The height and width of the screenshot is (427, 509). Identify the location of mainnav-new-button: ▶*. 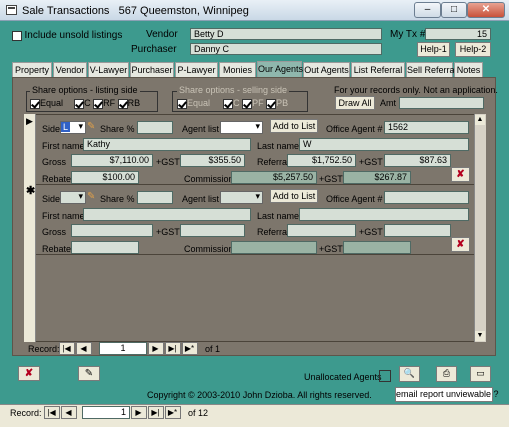
(173, 412).